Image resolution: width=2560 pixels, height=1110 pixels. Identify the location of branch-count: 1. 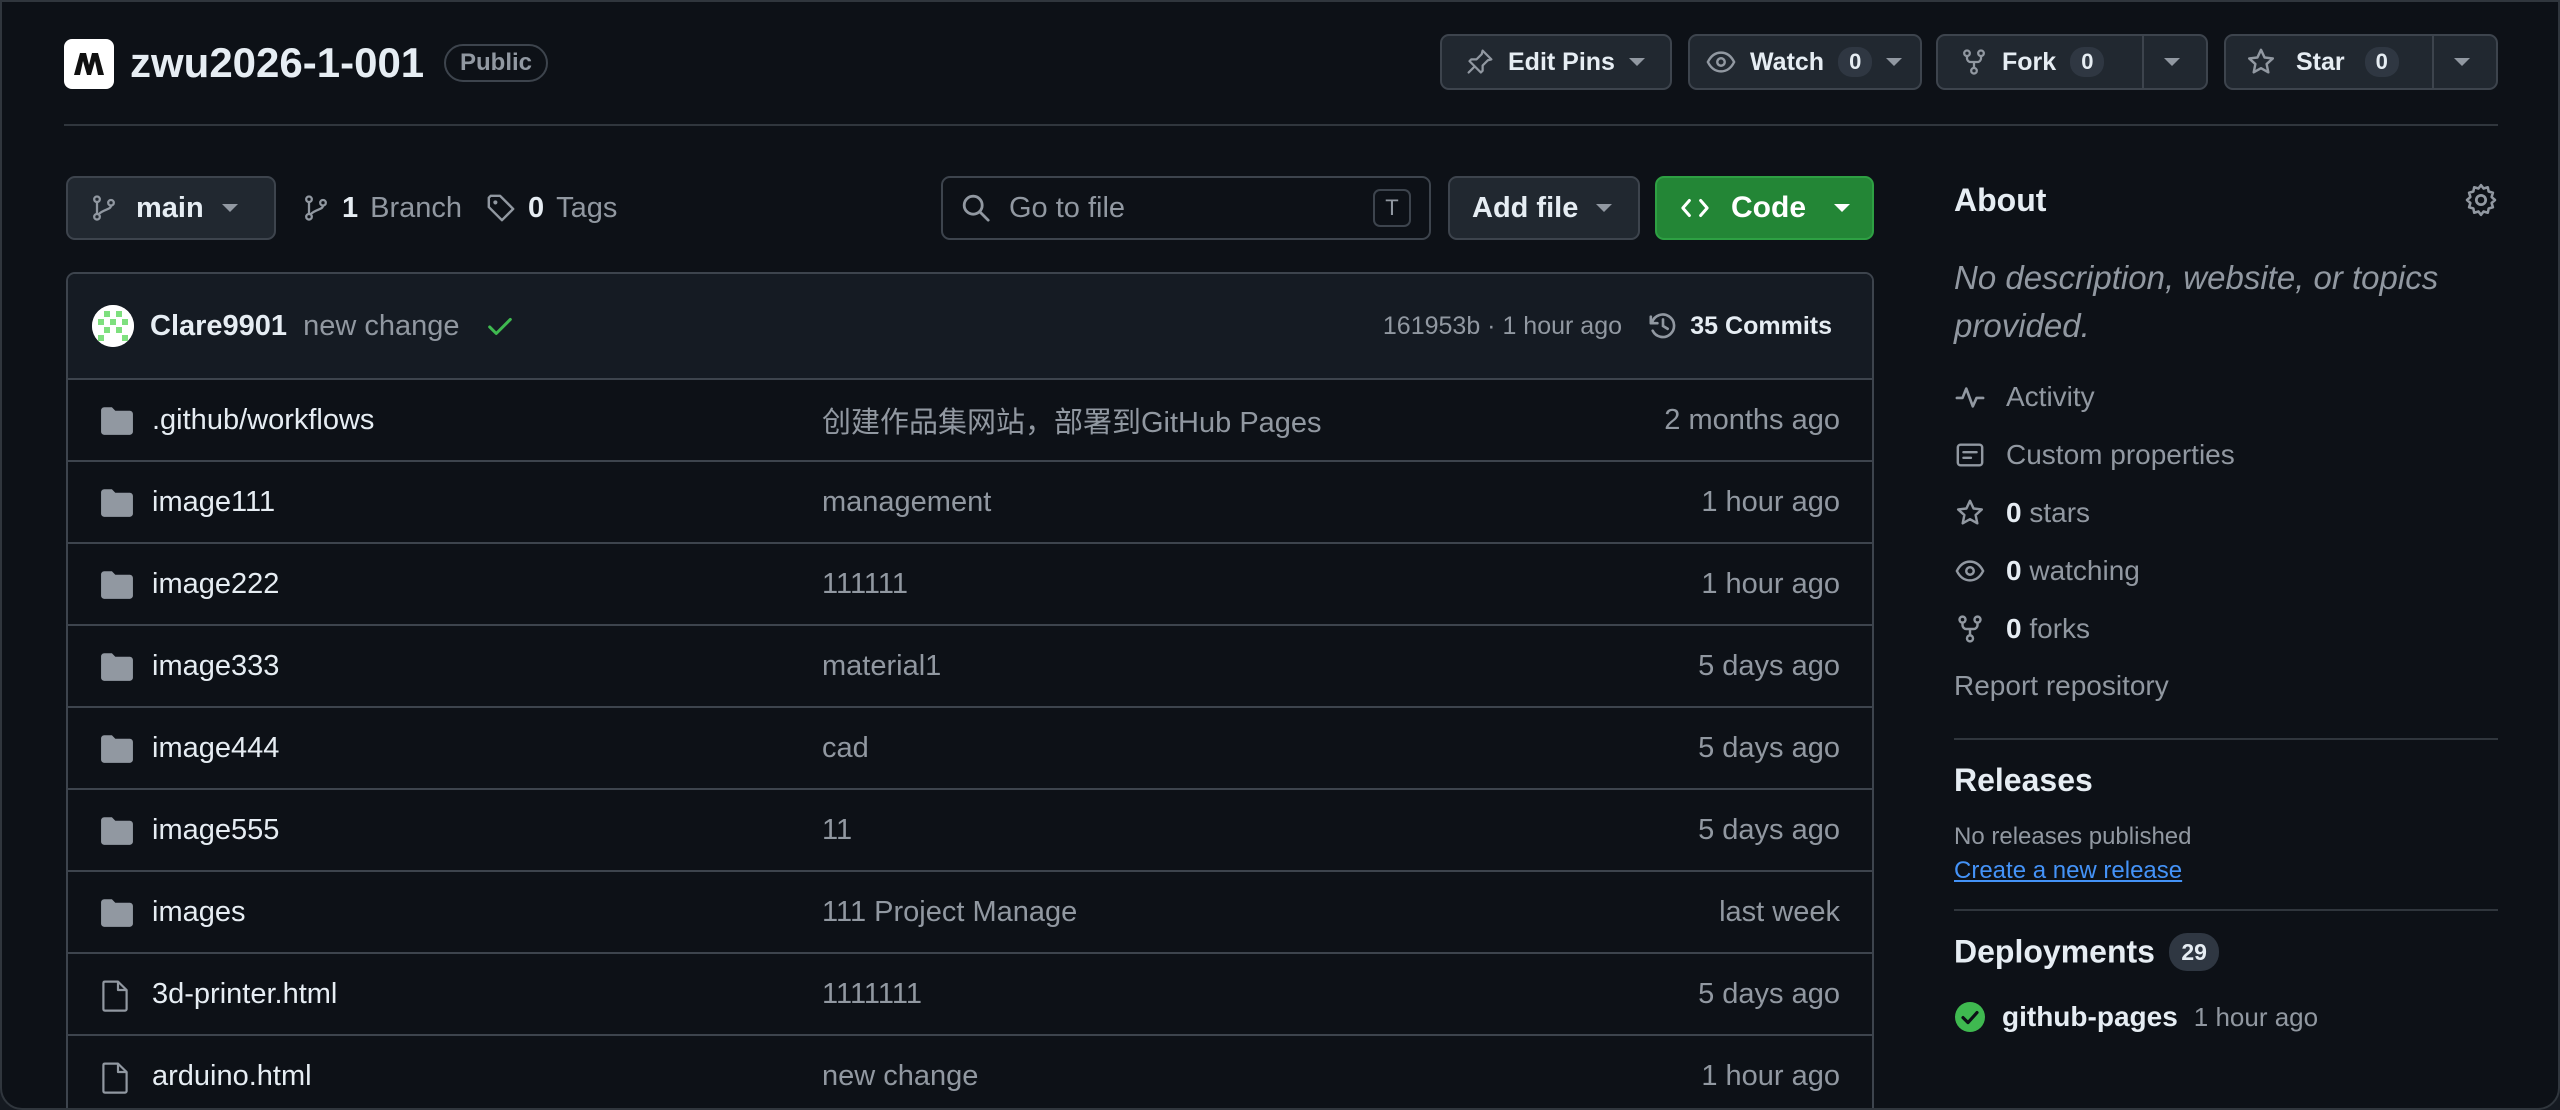
(350, 207).